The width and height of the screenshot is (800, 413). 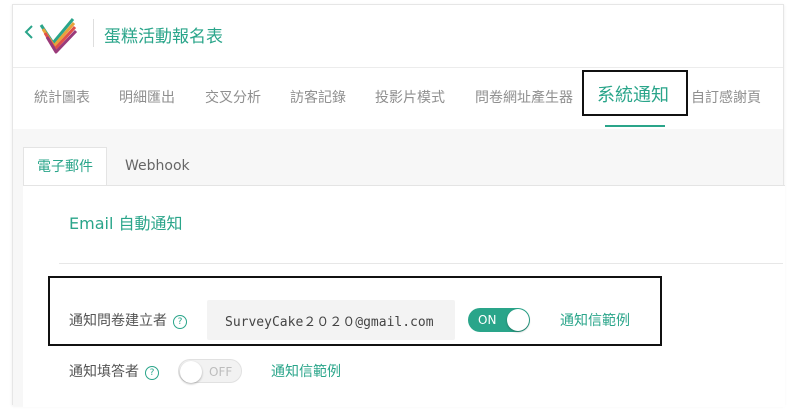 What do you see at coordinates (191, 372) in the screenshot?
I see `toggle-knob` at bounding box center [191, 372].